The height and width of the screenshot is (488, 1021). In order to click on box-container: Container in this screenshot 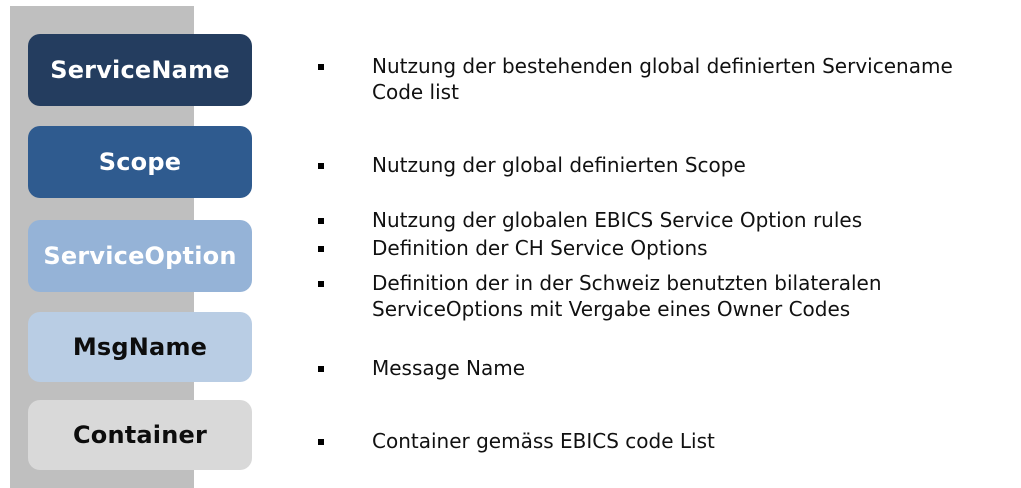, I will do `click(140, 435)`.